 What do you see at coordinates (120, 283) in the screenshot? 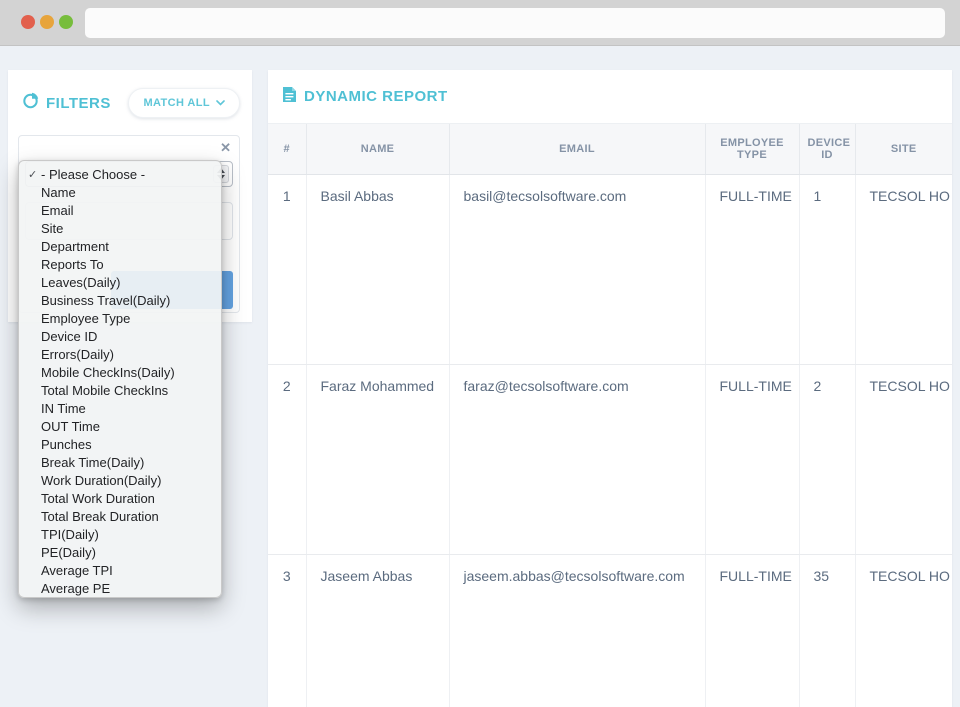
I see `dropdown-option: Leaves(Daily)` at bounding box center [120, 283].